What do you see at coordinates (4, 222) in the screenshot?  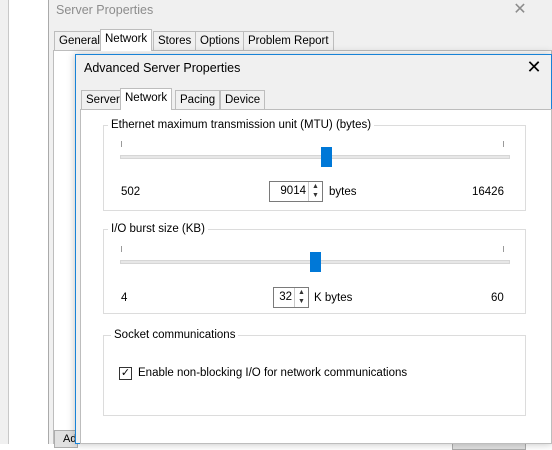 I see `background-window-edge` at bounding box center [4, 222].